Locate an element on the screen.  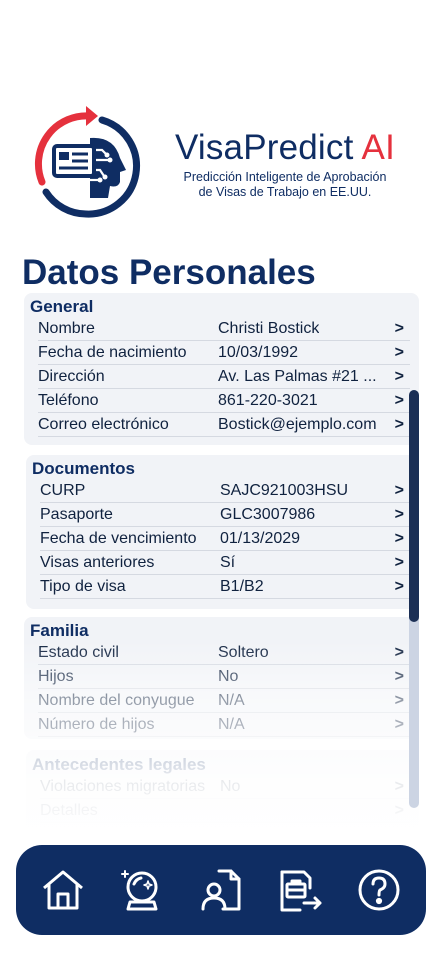
row-correo: Correo electrónico Bostick@ejemplo.com > is located at coordinates (224, 425).